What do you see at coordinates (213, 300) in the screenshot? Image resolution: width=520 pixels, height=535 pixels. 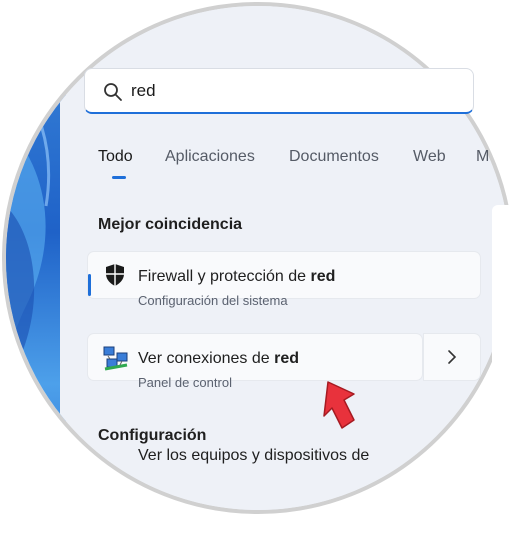 I see `result-firewall-subtitle: Configuración del sistema` at bounding box center [213, 300].